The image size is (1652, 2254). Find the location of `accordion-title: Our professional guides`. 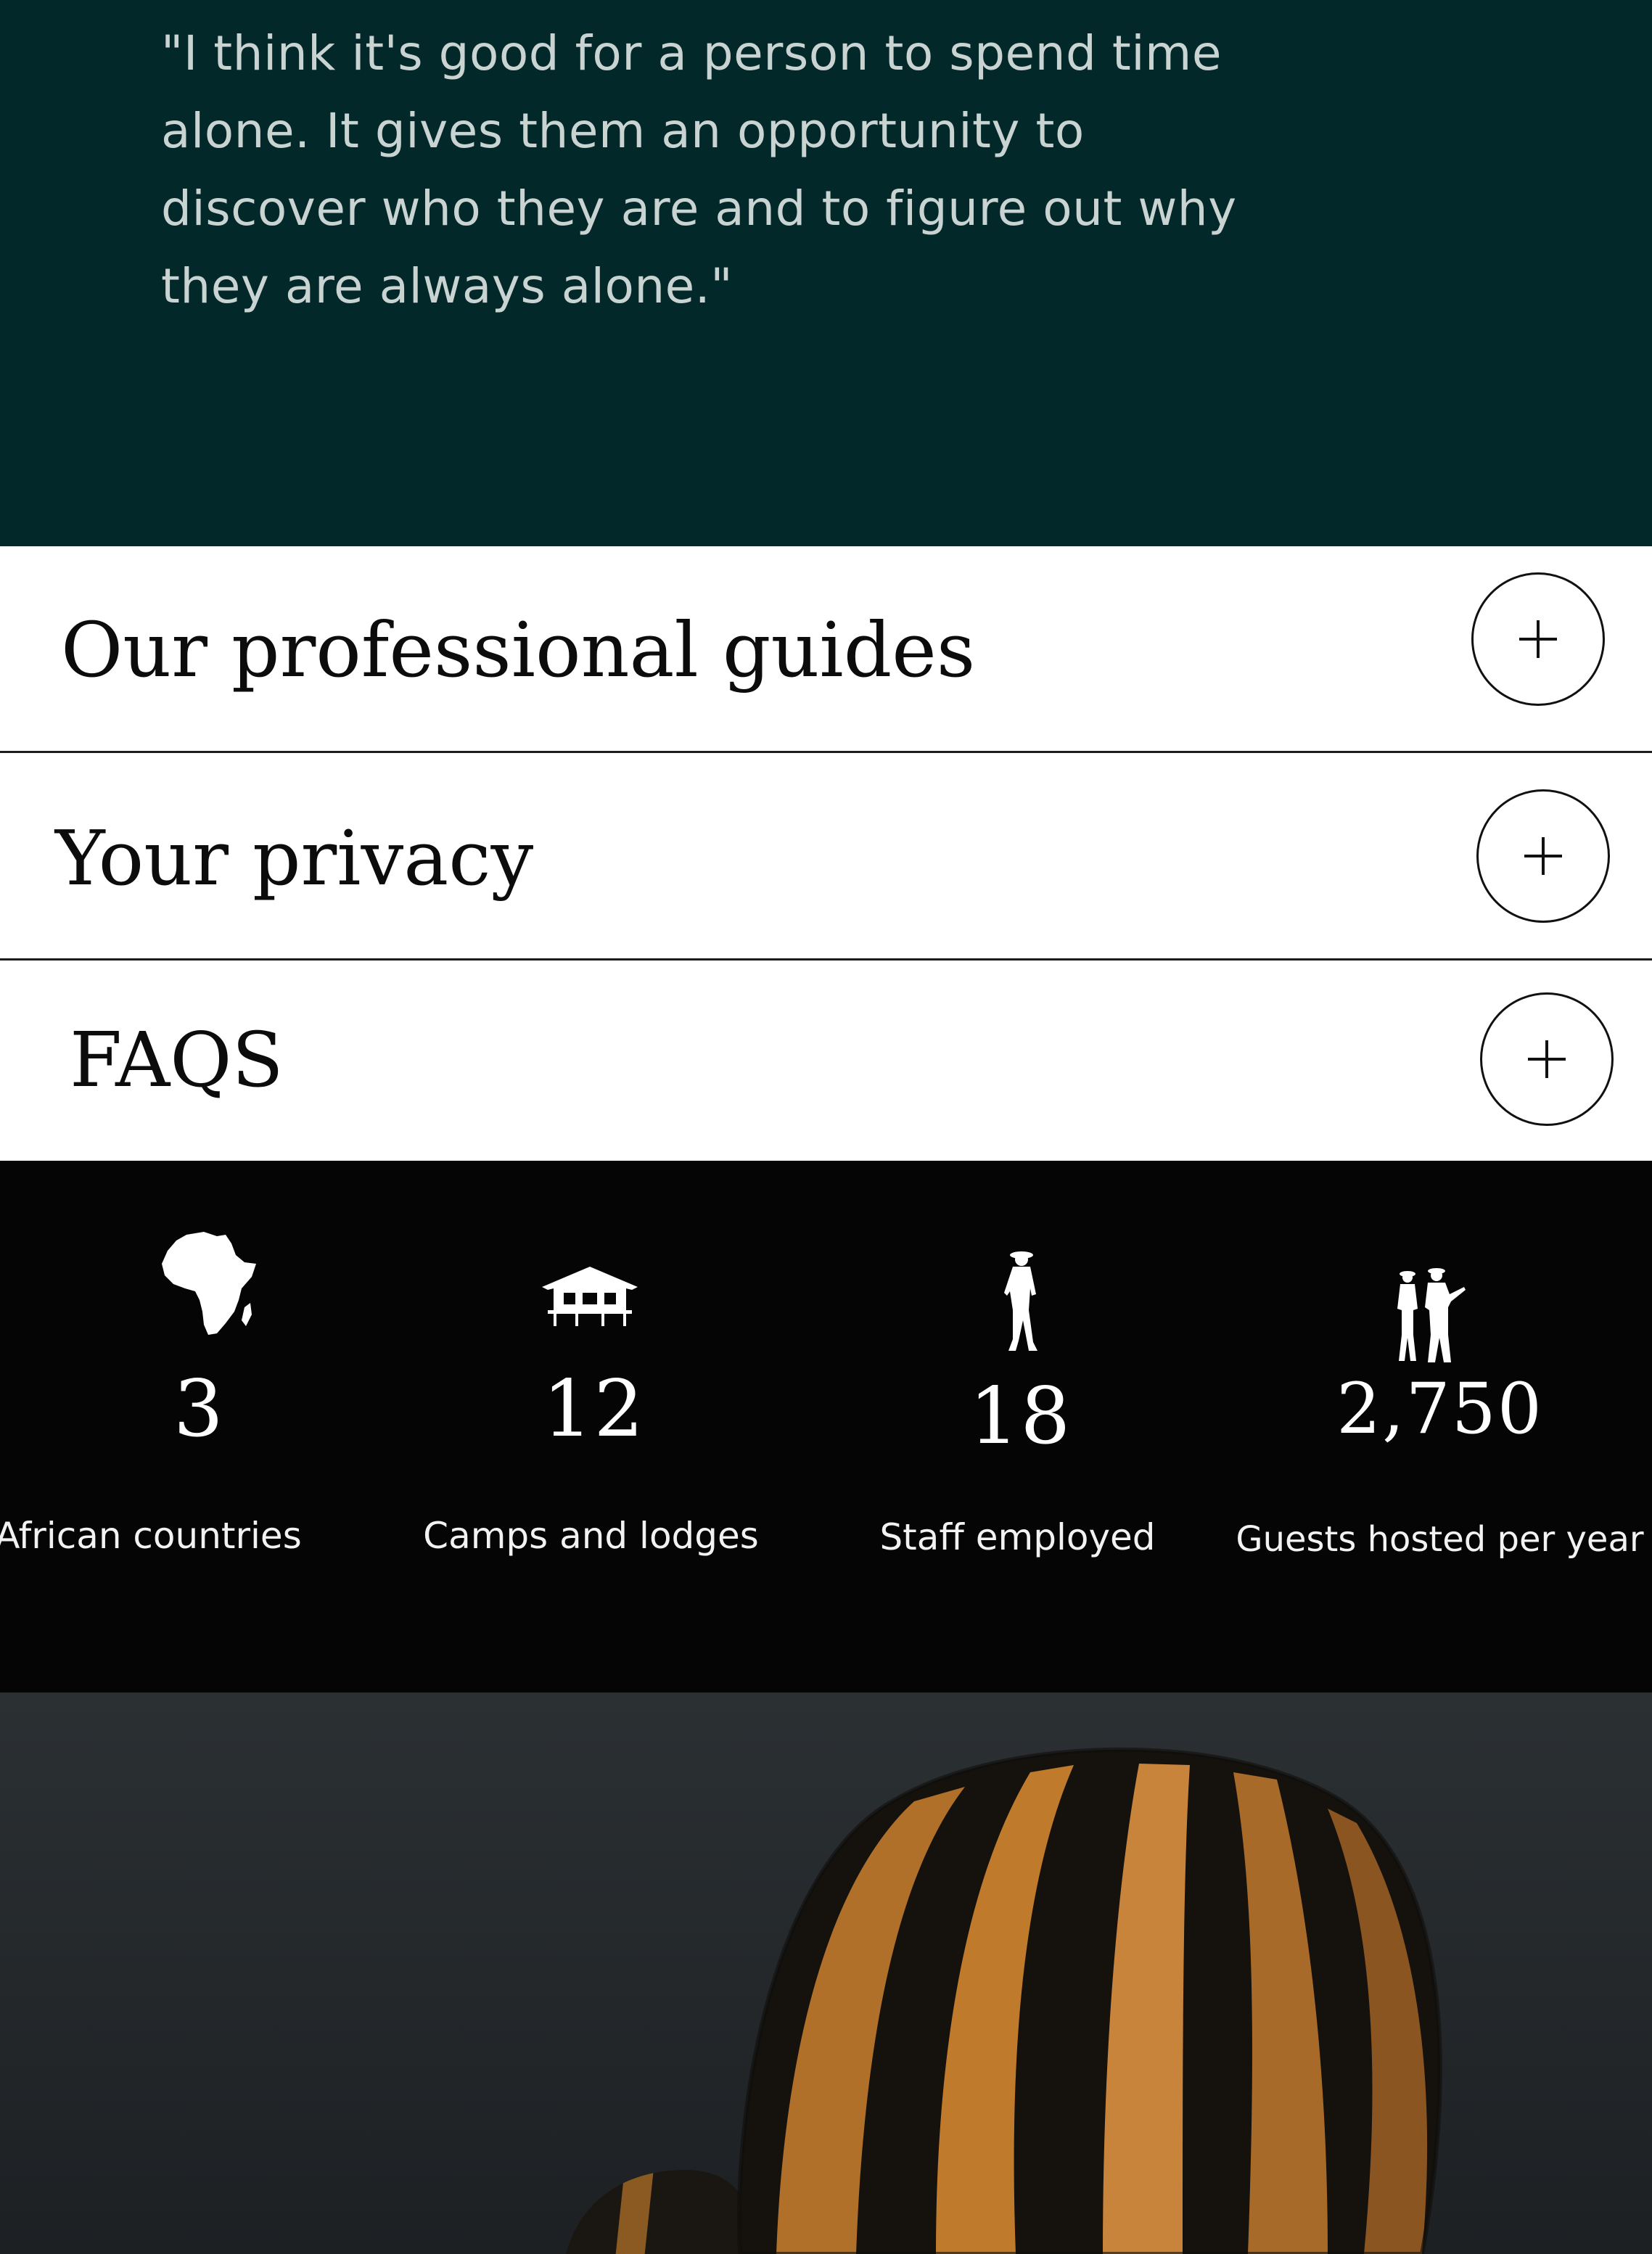

accordion-title: Our professional guides is located at coordinates (518, 650).